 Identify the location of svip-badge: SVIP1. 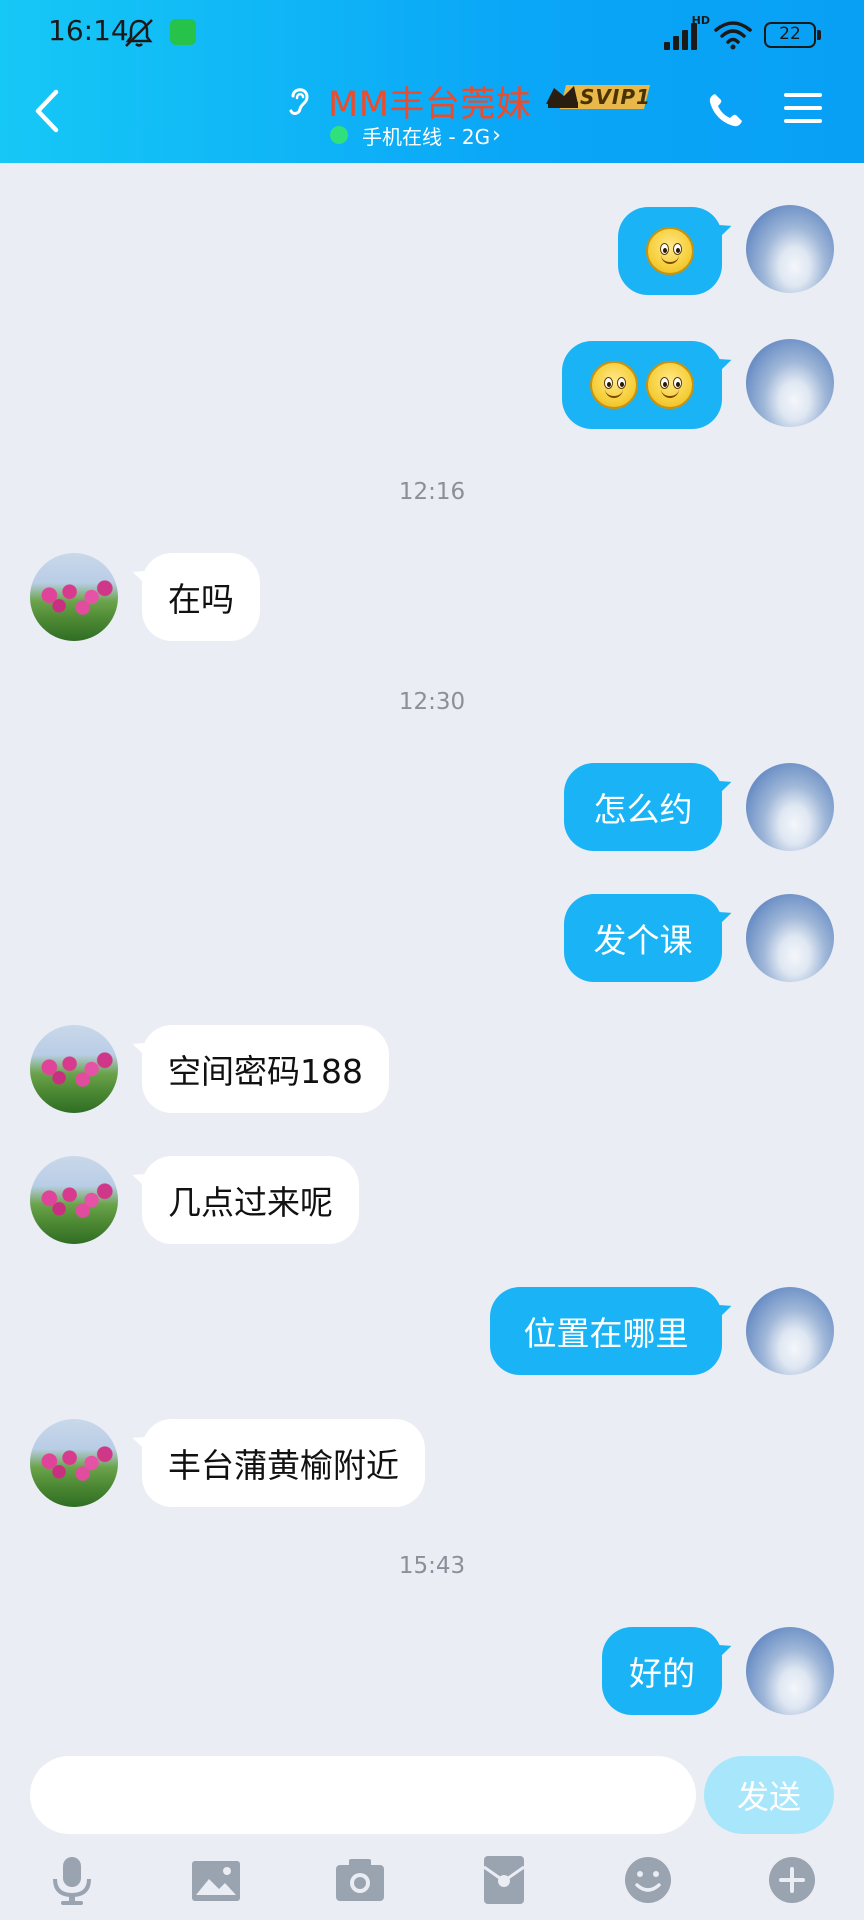
(599, 97).